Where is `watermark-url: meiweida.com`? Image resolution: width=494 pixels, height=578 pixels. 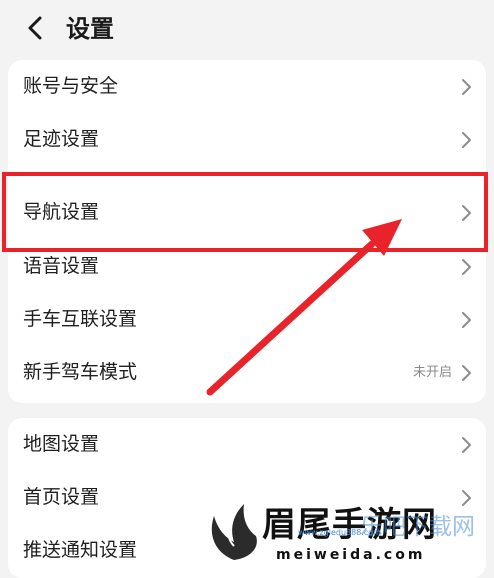
watermark-url: meiweida.com is located at coordinates (351, 555).